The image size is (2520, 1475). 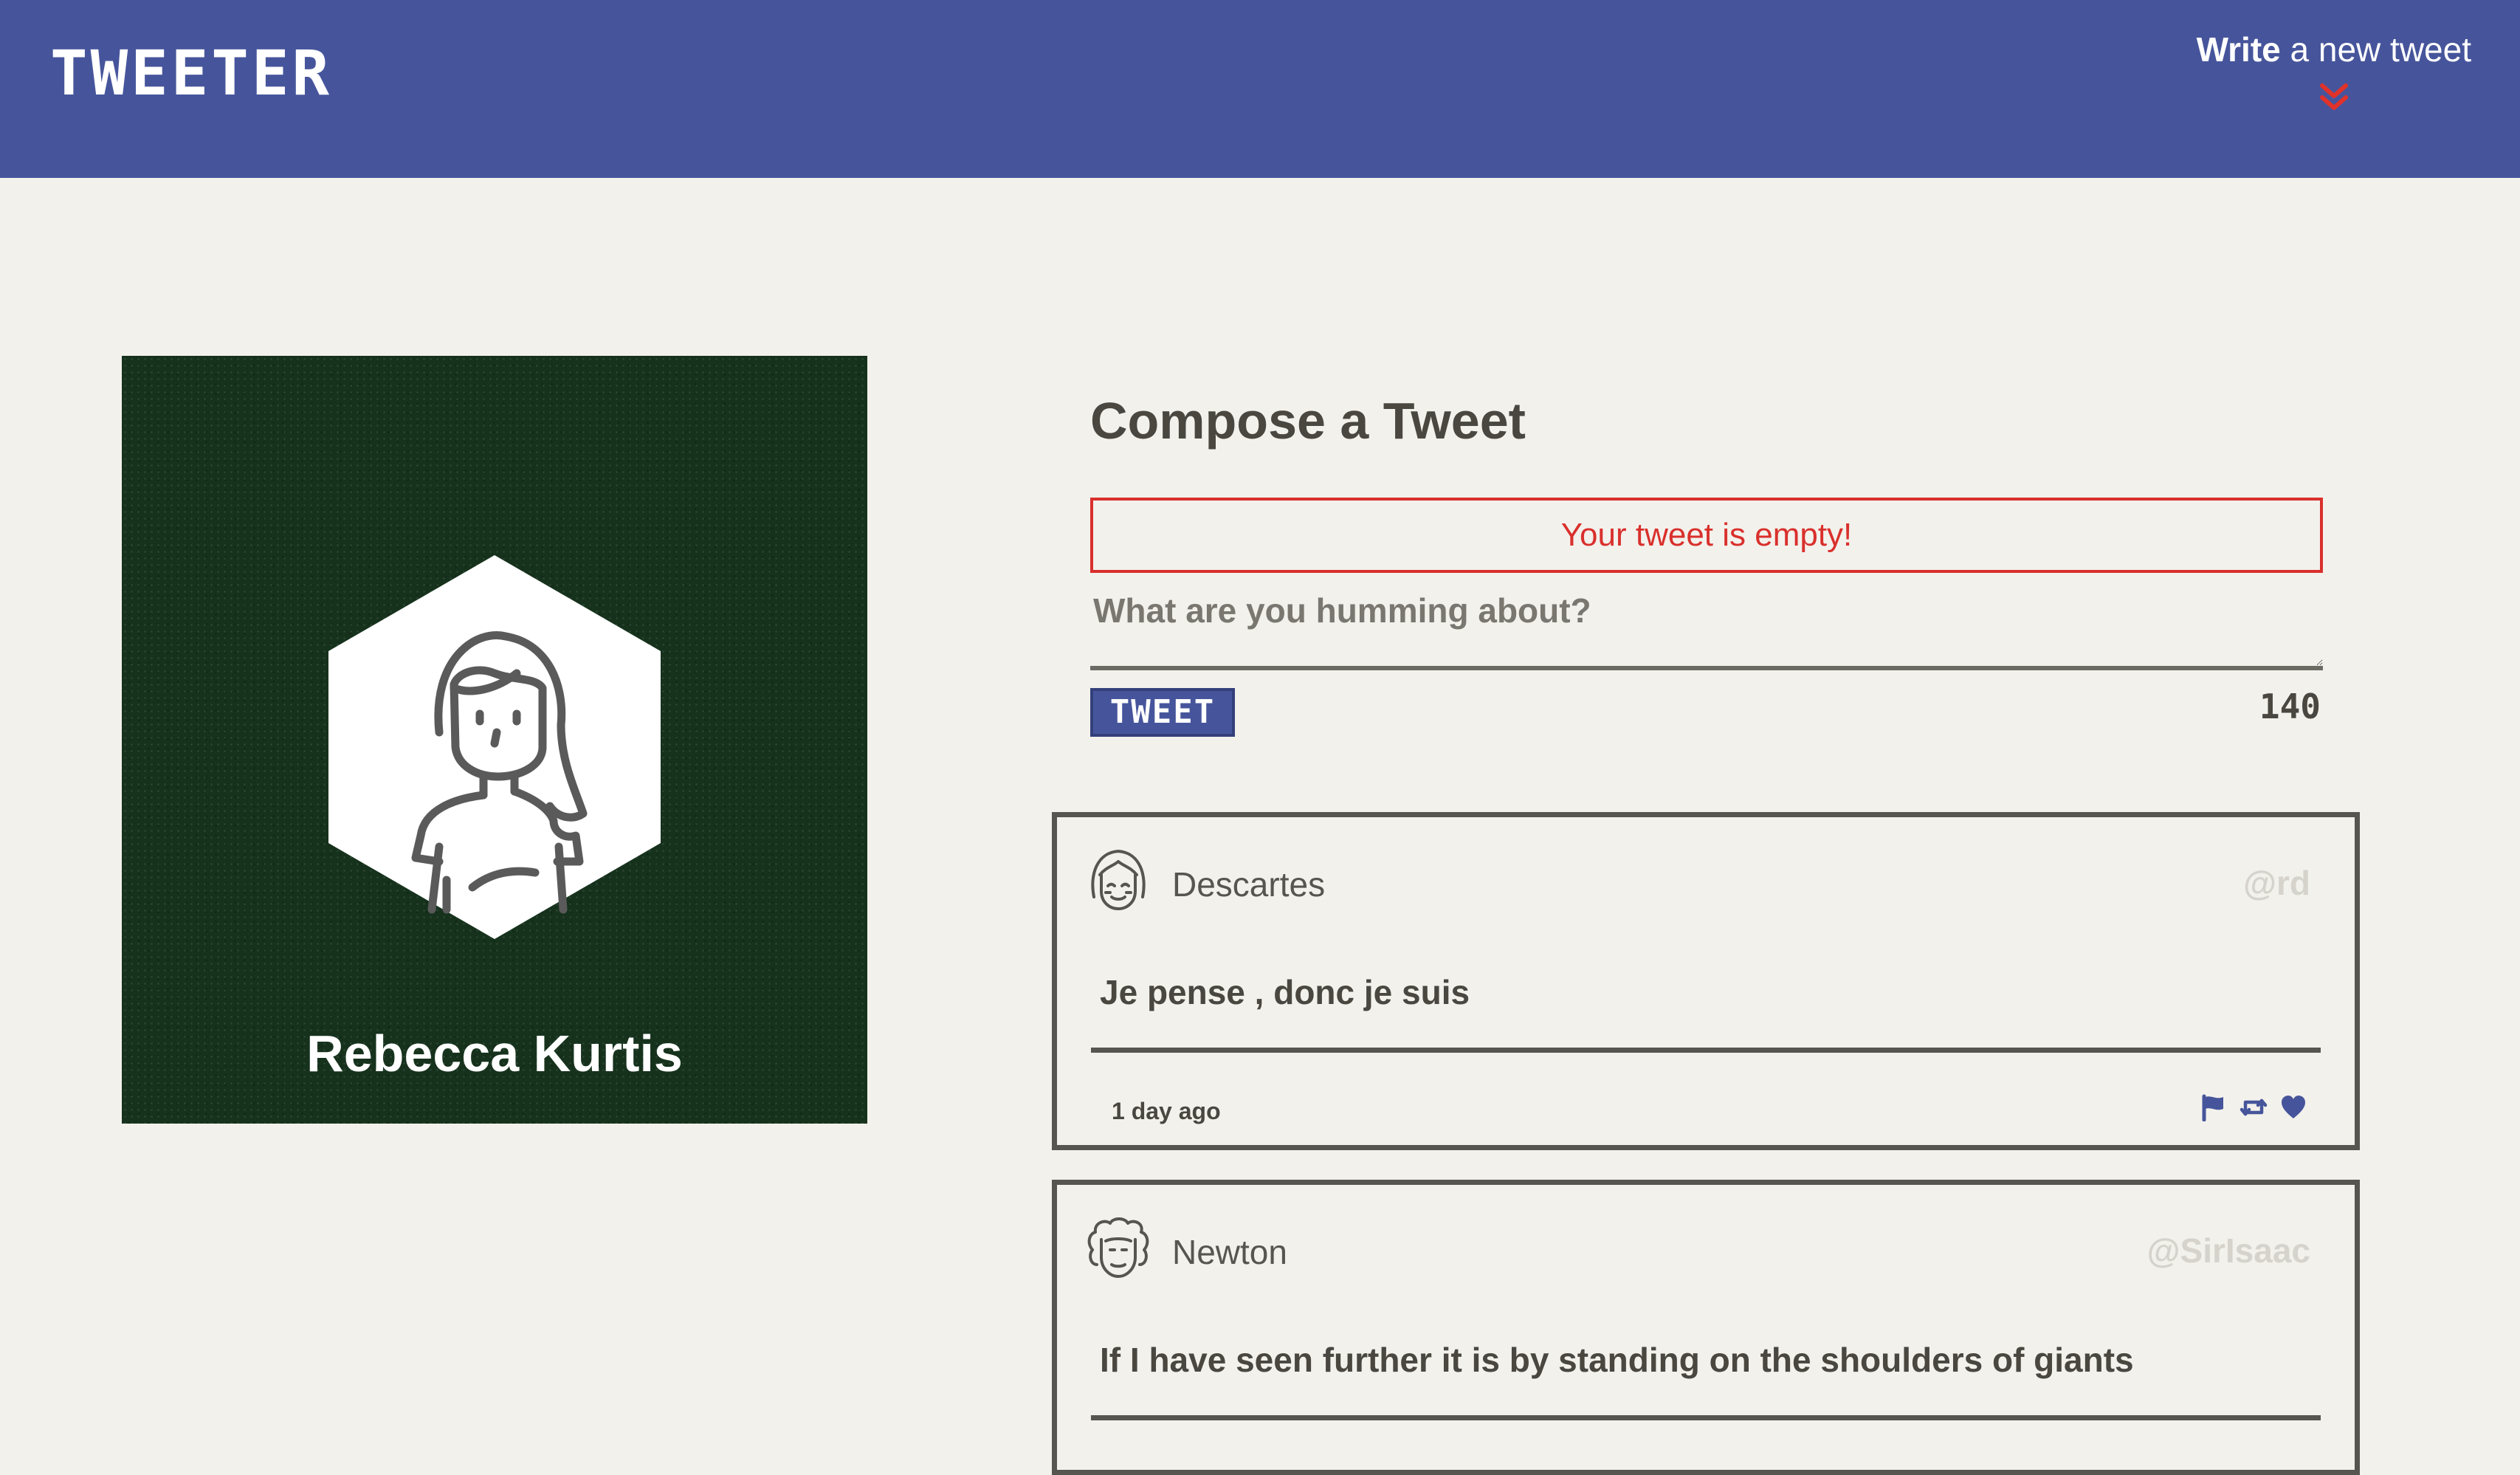 What do you see at coordinates (1118, 1247) in the screenshot?
I see `newton-avatar-icon` at bounding box center [1118, 1247].